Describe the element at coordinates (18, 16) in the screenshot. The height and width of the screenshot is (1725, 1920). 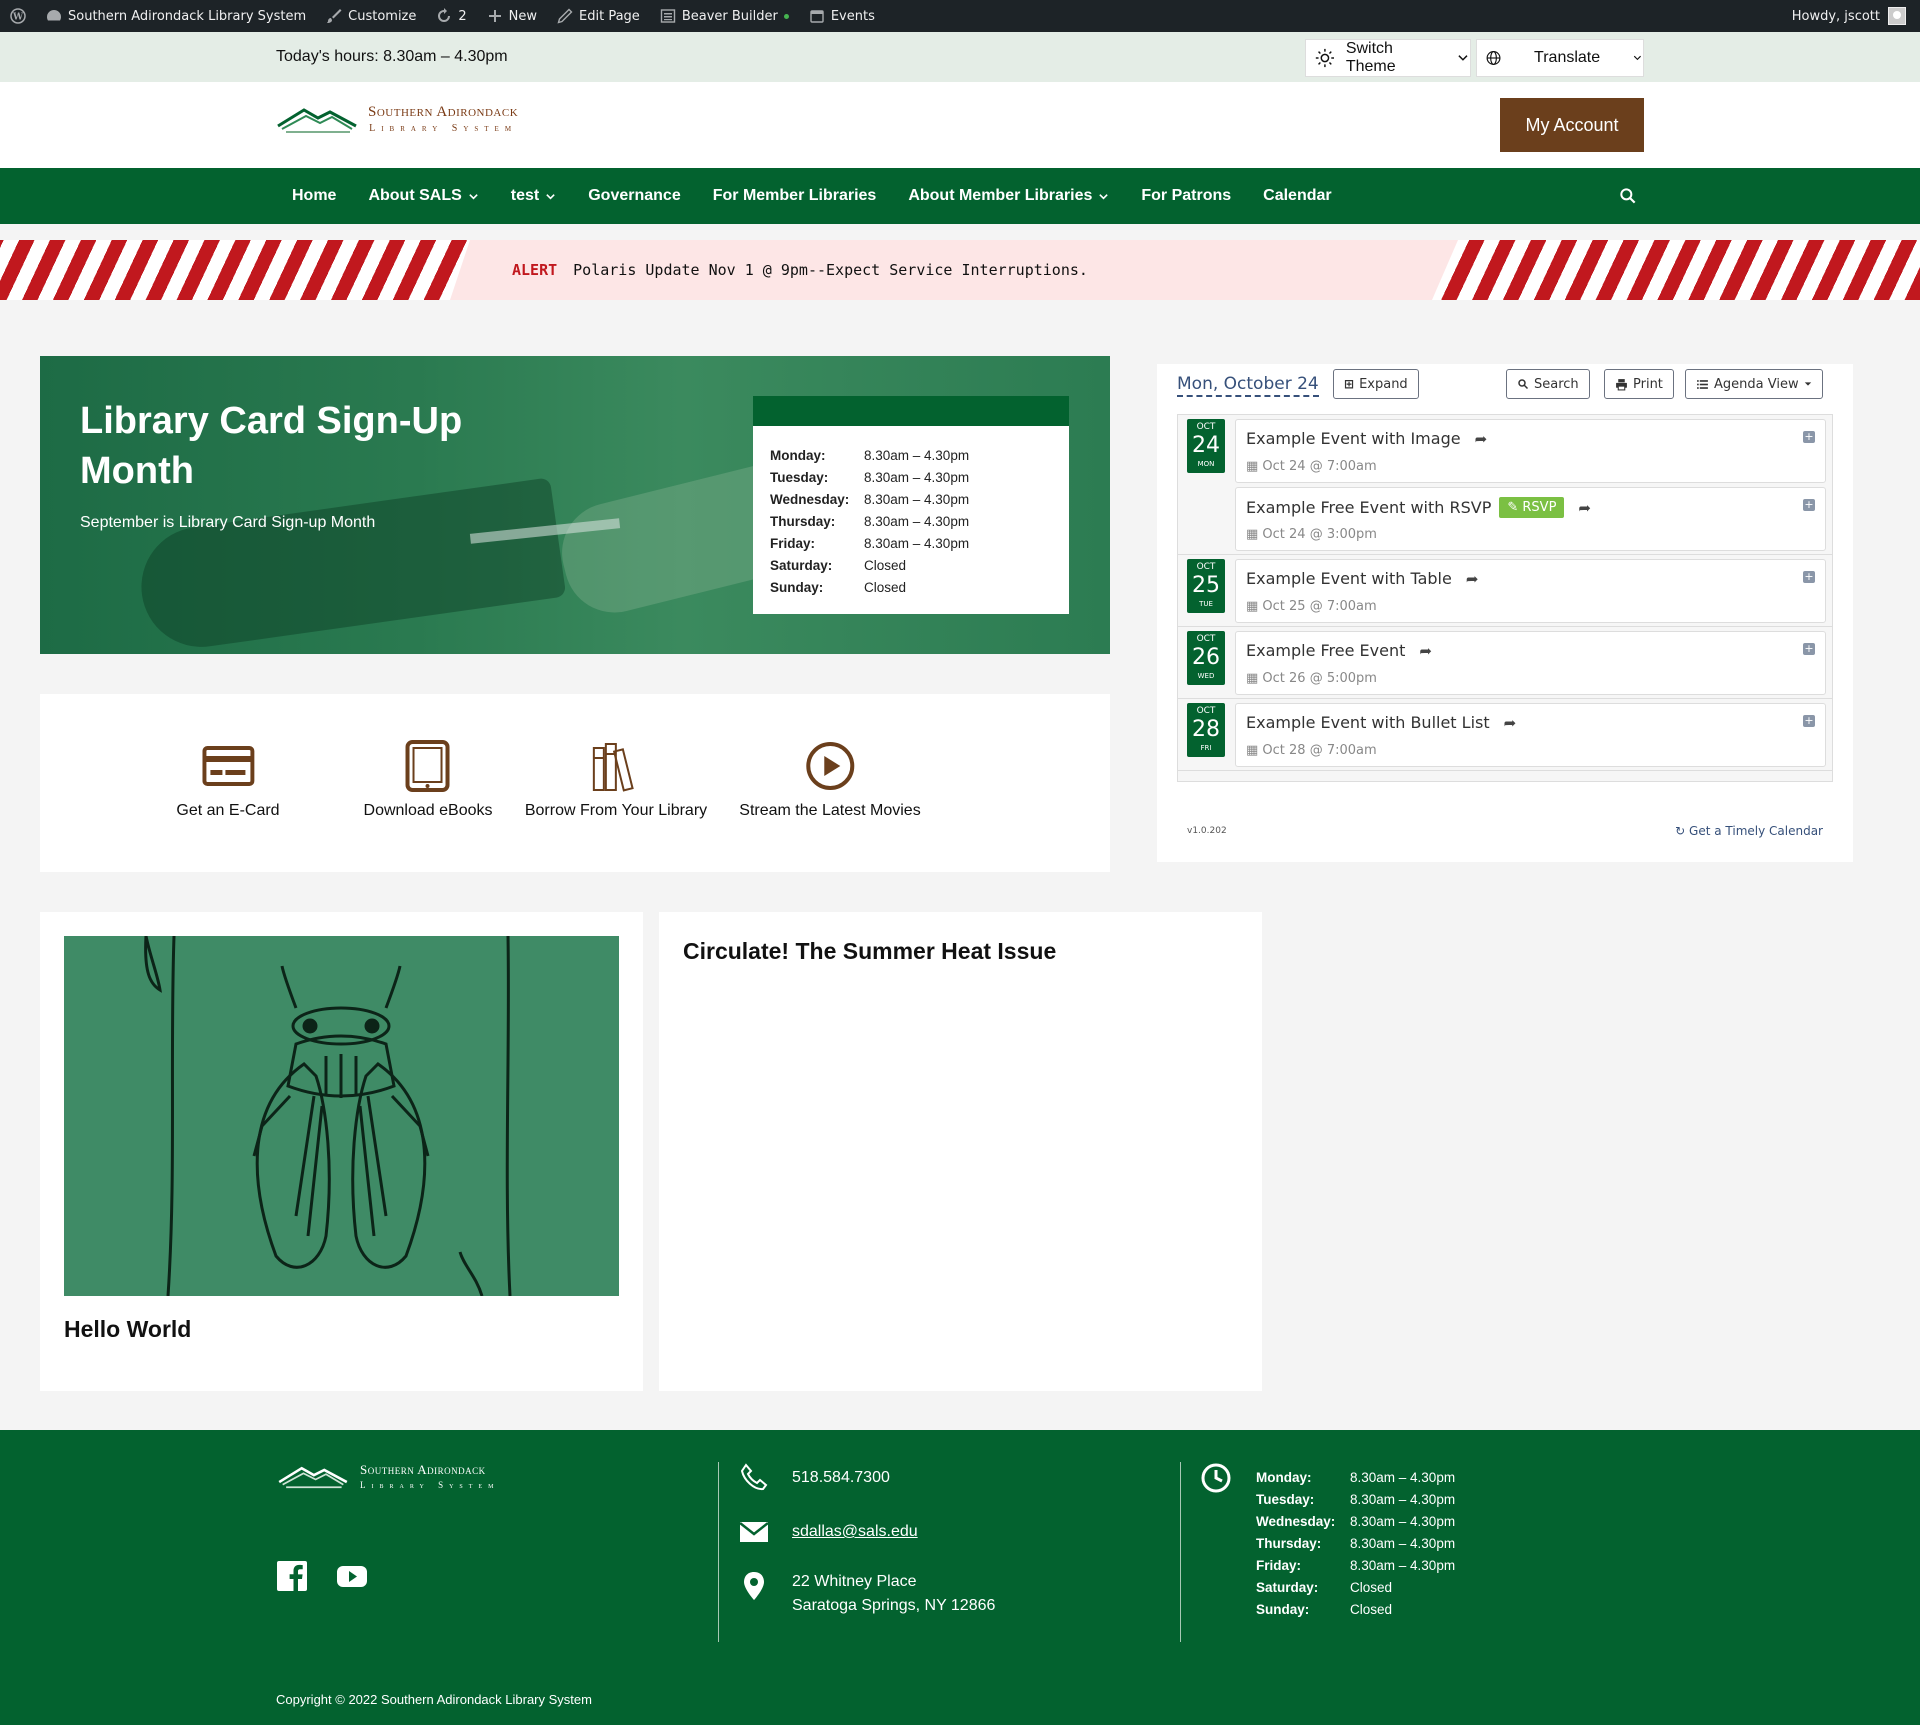
I see `wordpress-logo-icon: W` at that location.